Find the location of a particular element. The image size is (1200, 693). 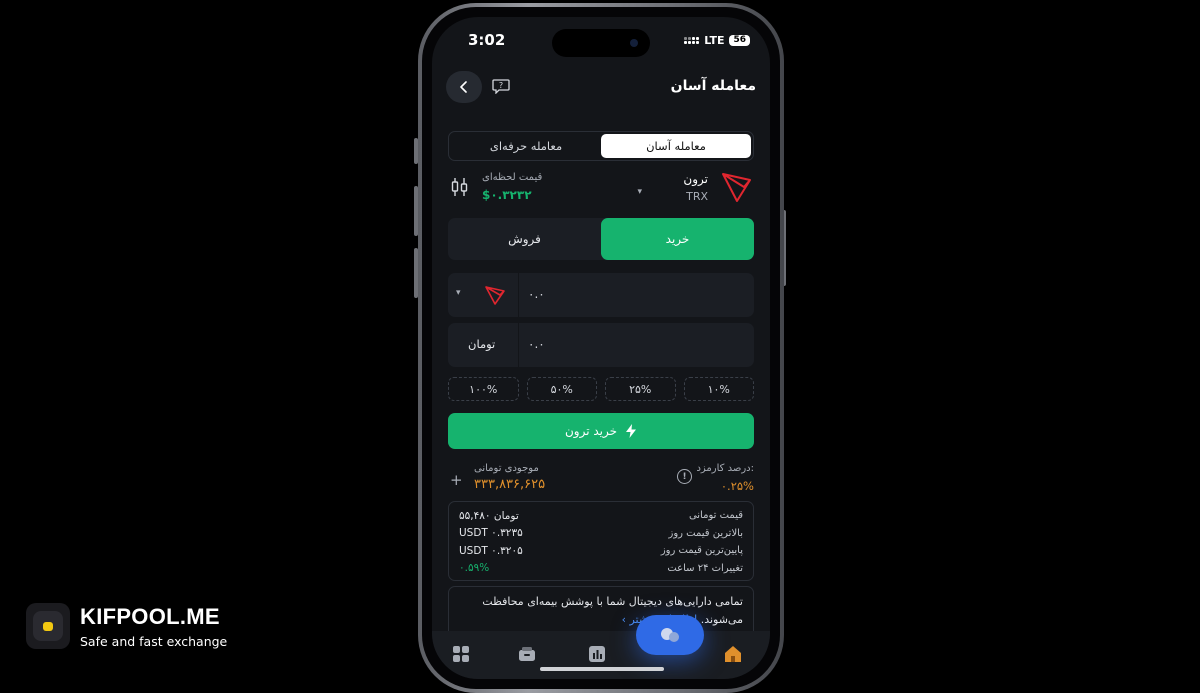

toman-balance-label: موجودی تومانی is located at coordinates (506, 468).